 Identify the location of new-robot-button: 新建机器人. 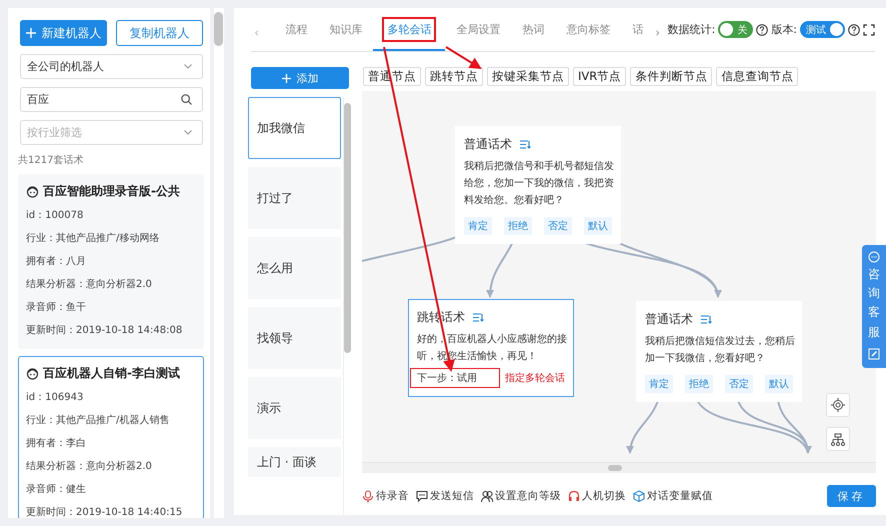
(63, 33).